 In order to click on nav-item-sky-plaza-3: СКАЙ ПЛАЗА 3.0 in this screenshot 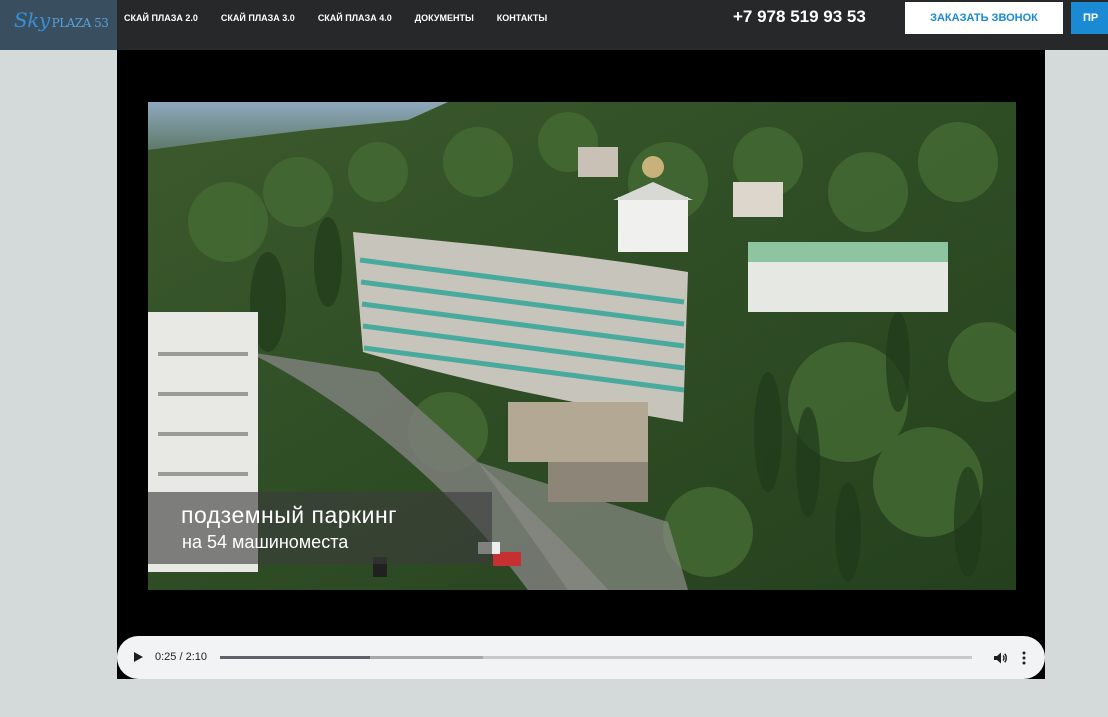, I will do `click(258, 18)`.